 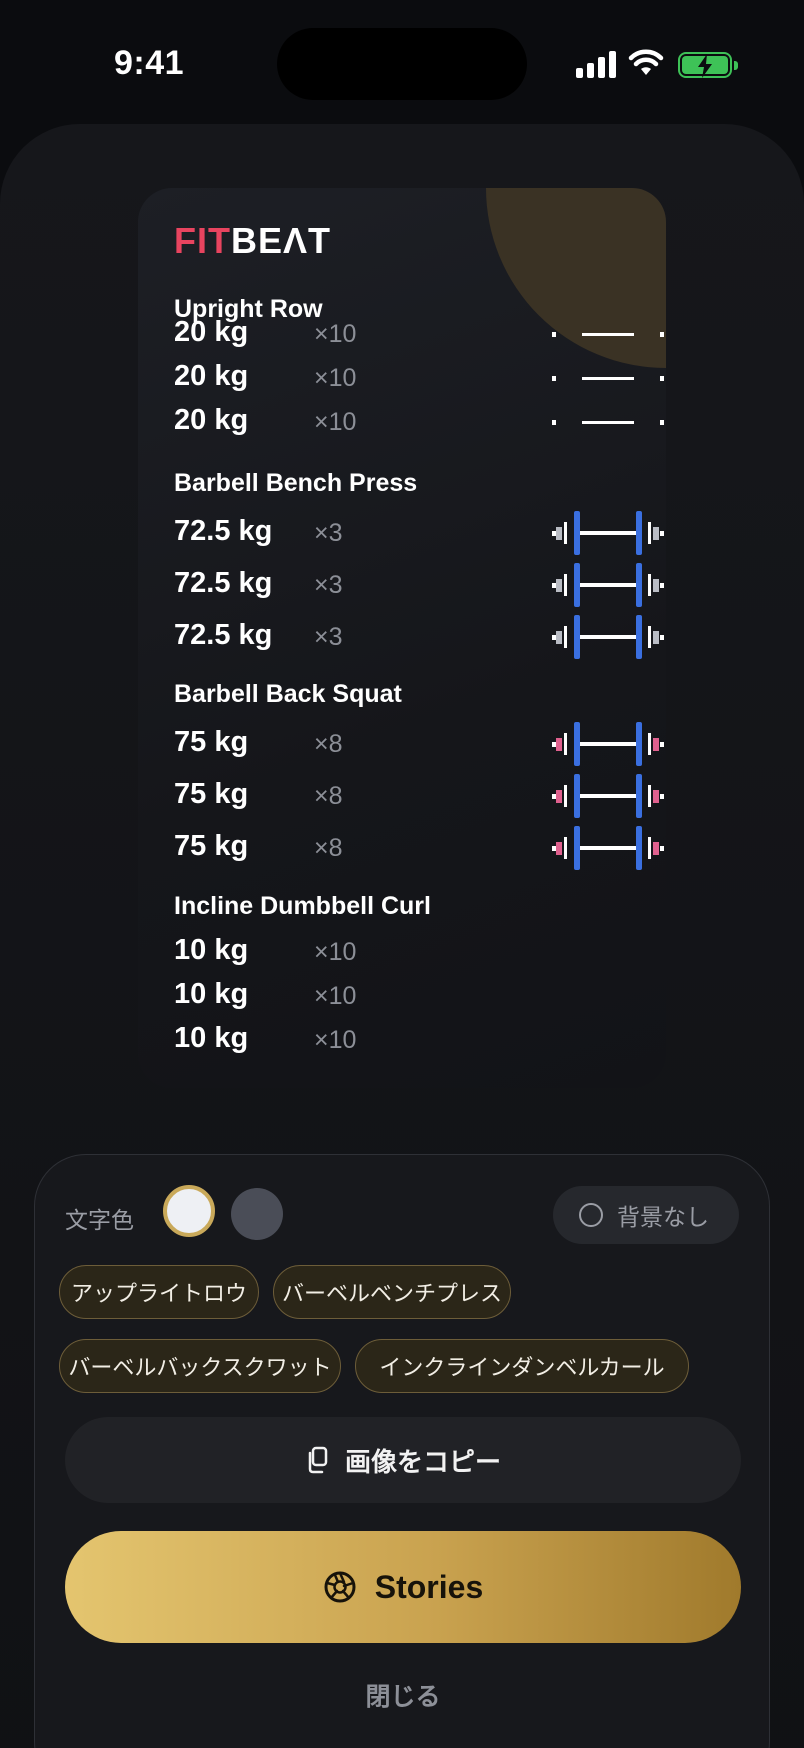 I want to click on exercise-chip: バーベルバックスクワット, so click(x=200, y=1366).